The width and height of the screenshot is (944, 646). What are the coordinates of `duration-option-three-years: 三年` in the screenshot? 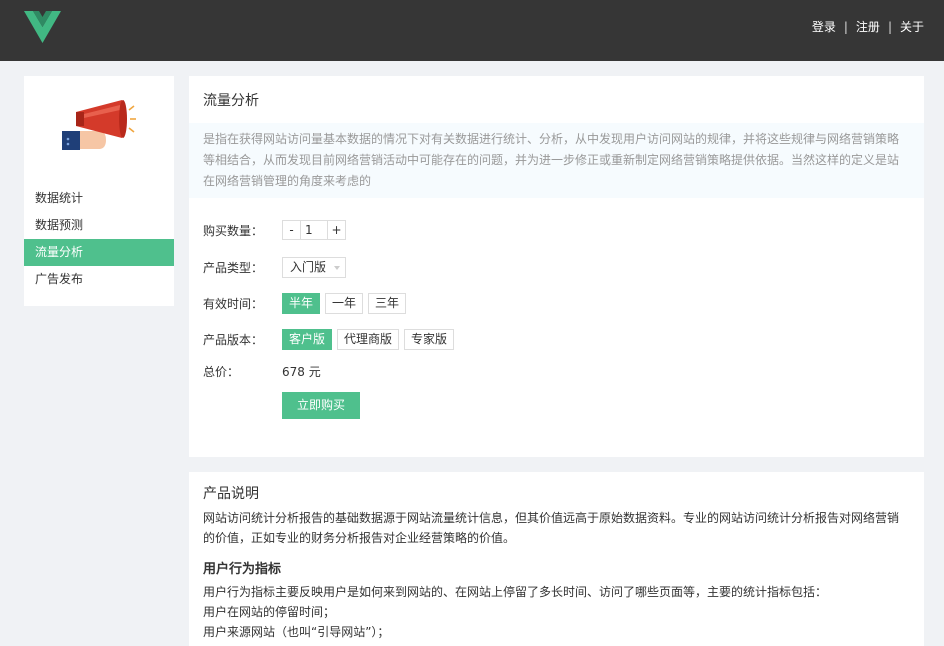 It's located at (387, 303).